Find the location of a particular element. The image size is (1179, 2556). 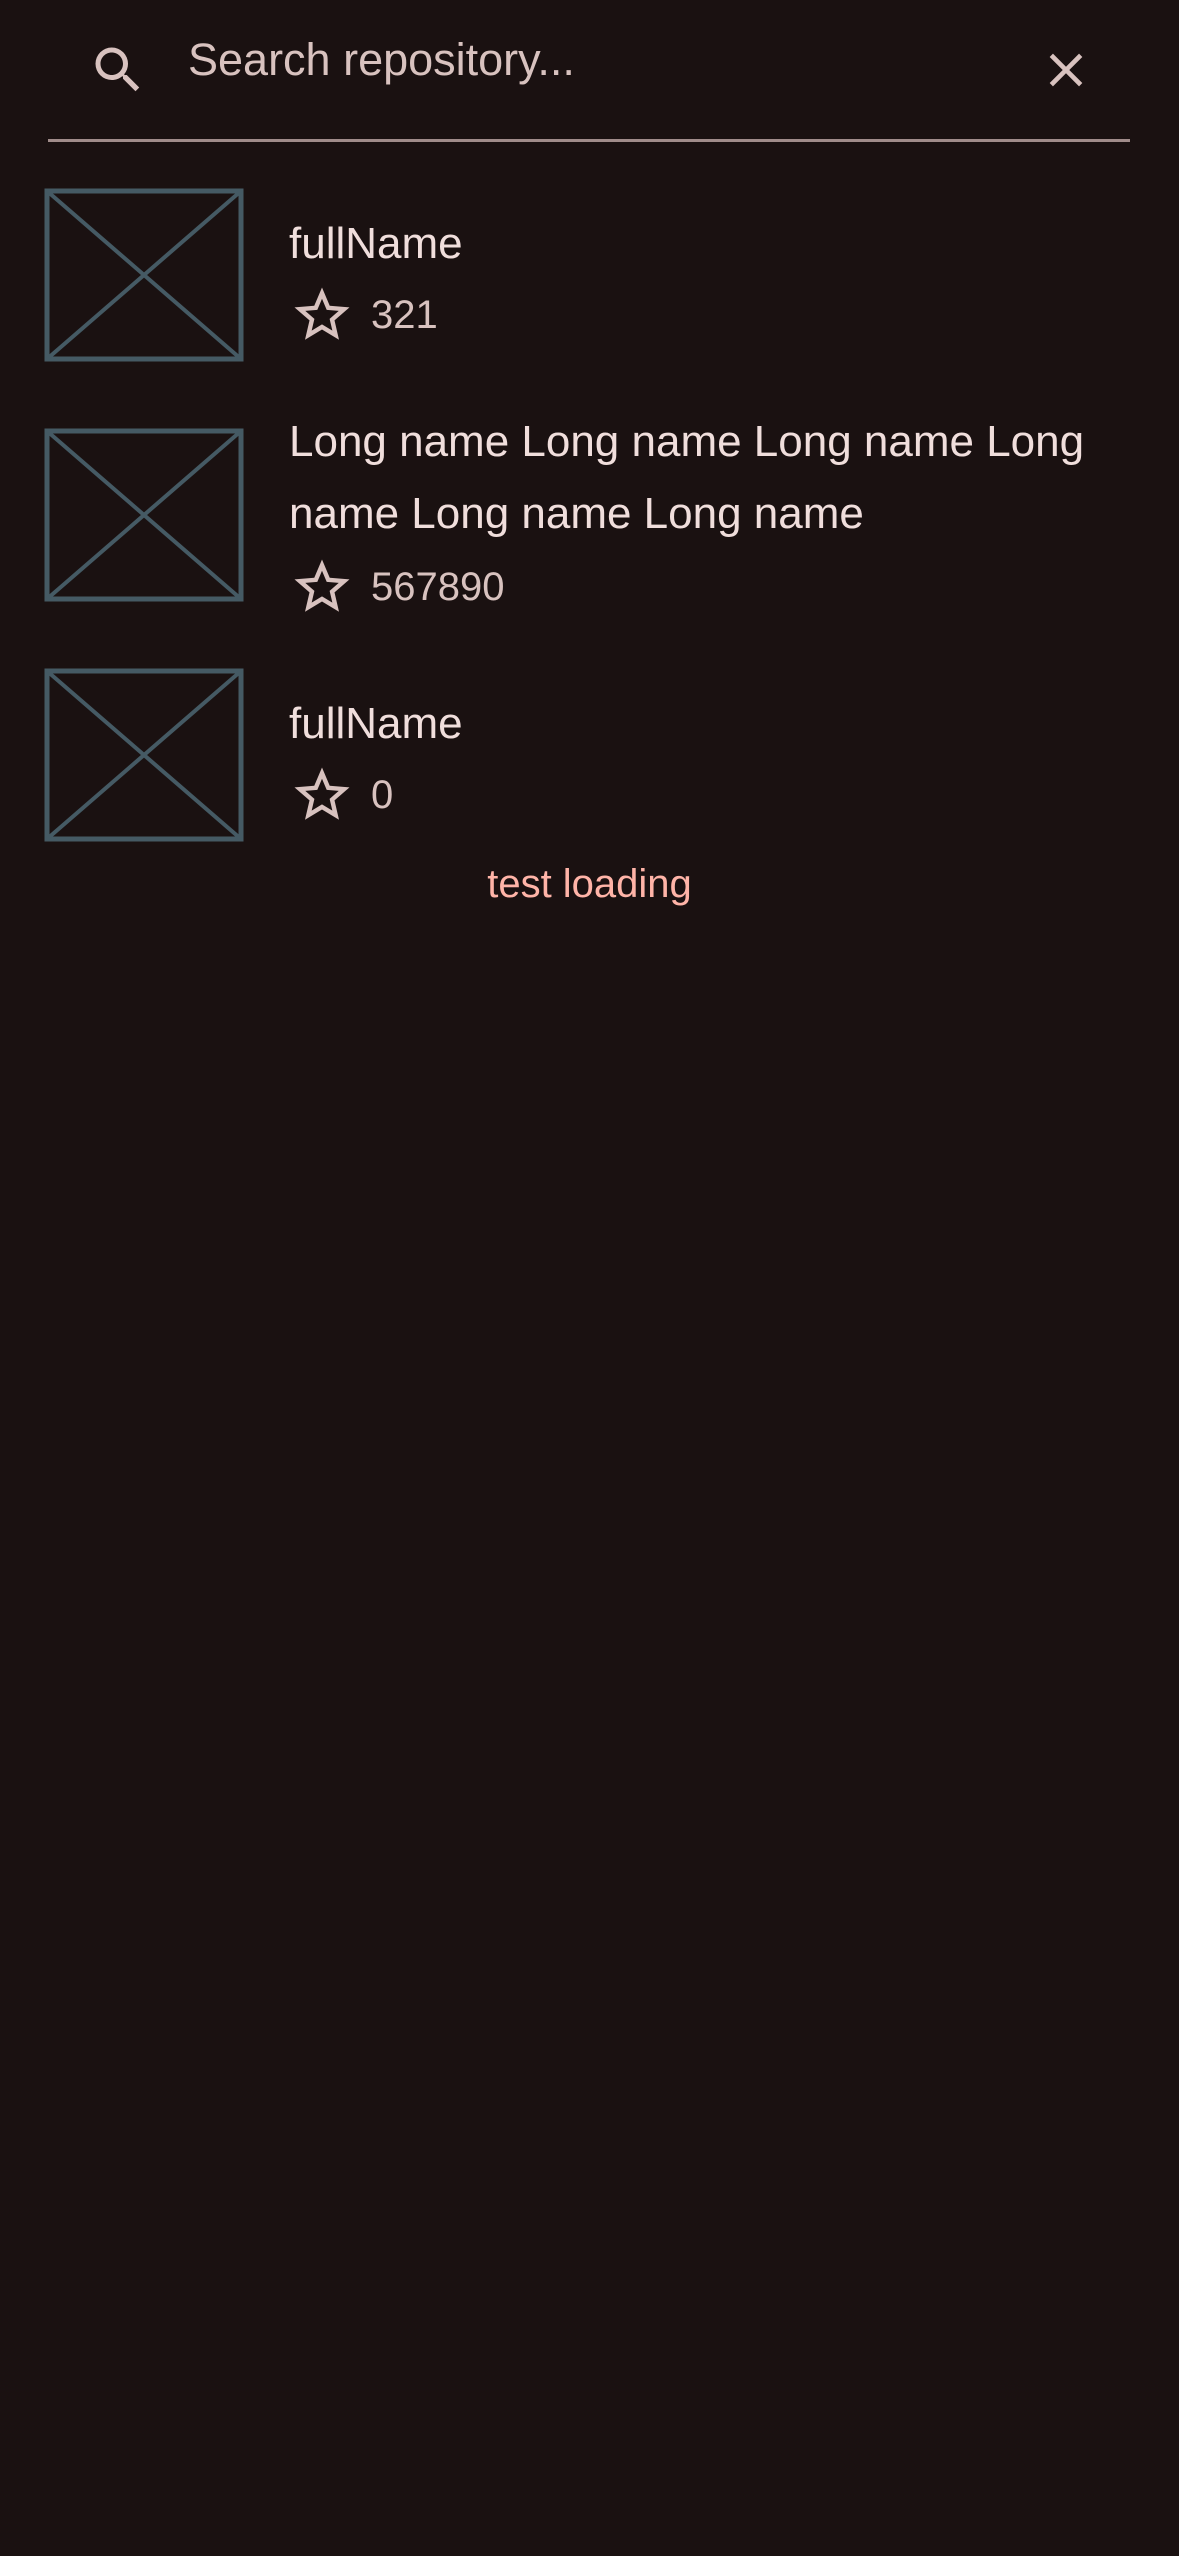

search-input is located at coordinates (598, 60).